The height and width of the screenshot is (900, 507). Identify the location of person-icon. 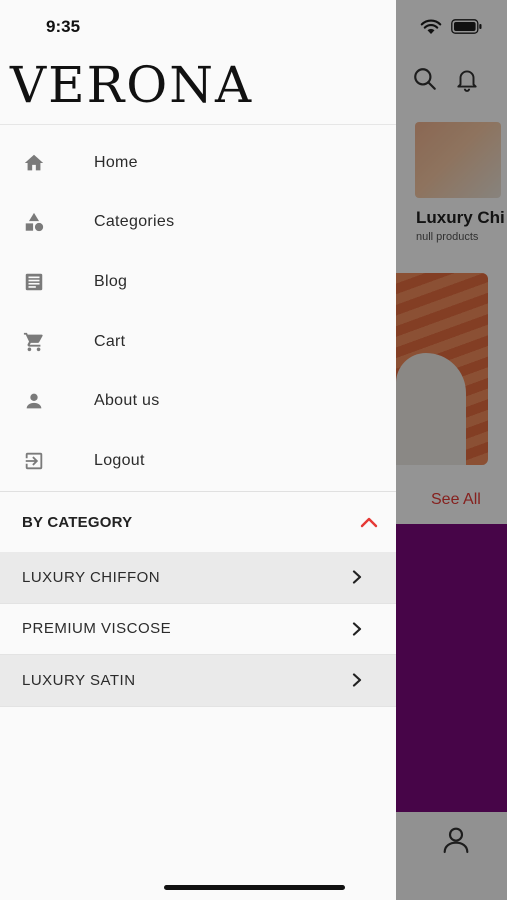
(34, 401).